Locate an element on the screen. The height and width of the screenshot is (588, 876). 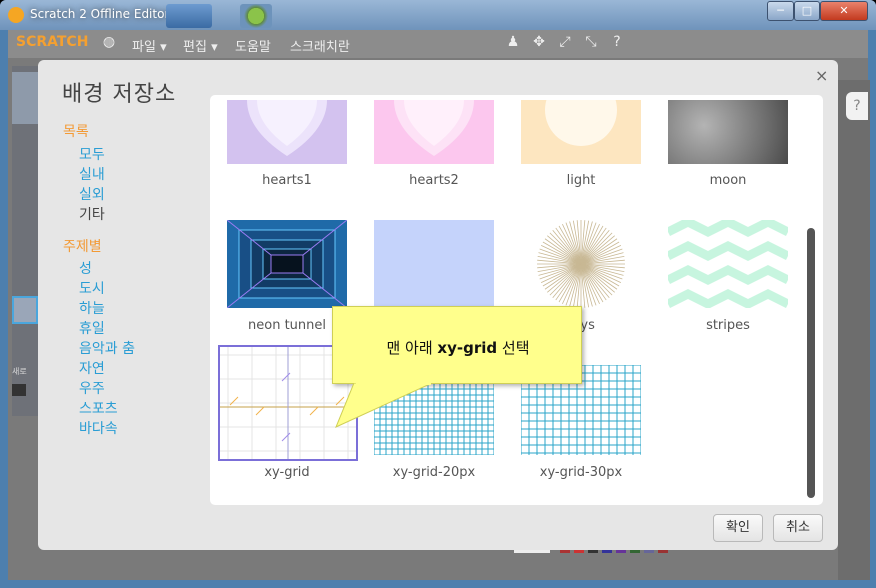
backdrop-label: xy-grid-20px is located at coordinates (434, 472).